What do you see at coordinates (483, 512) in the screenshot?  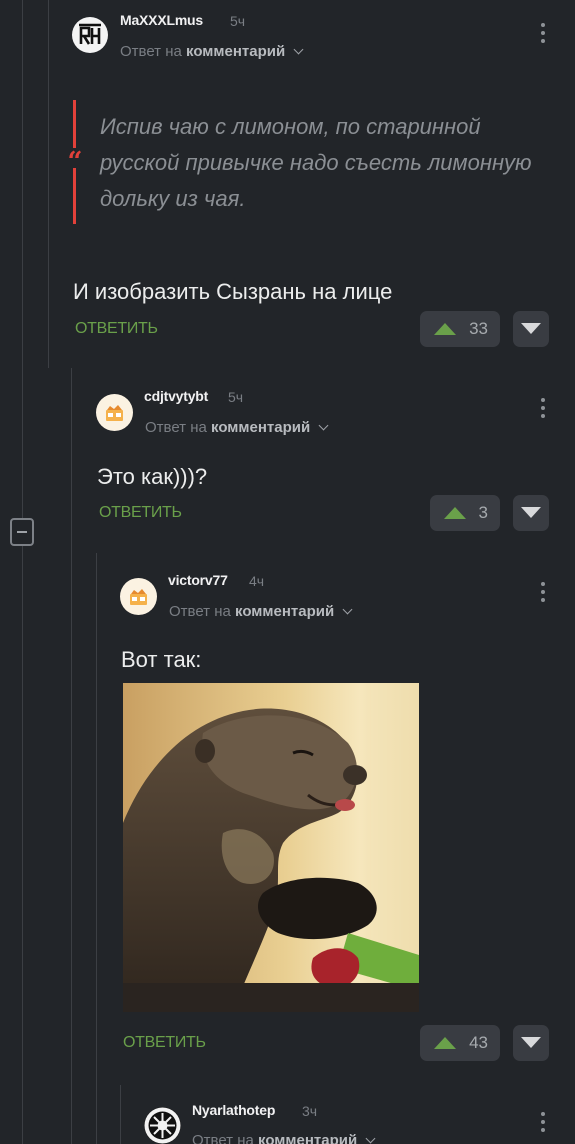 I see `rating-count: 3` at bounding box center [483, 512].